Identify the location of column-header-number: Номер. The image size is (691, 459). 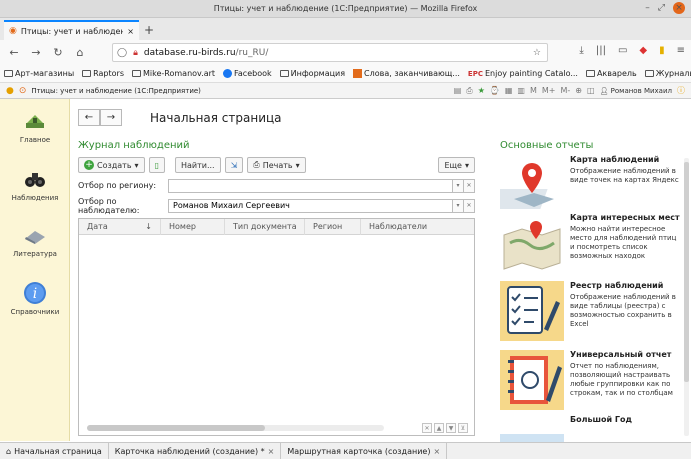
(193, 226).